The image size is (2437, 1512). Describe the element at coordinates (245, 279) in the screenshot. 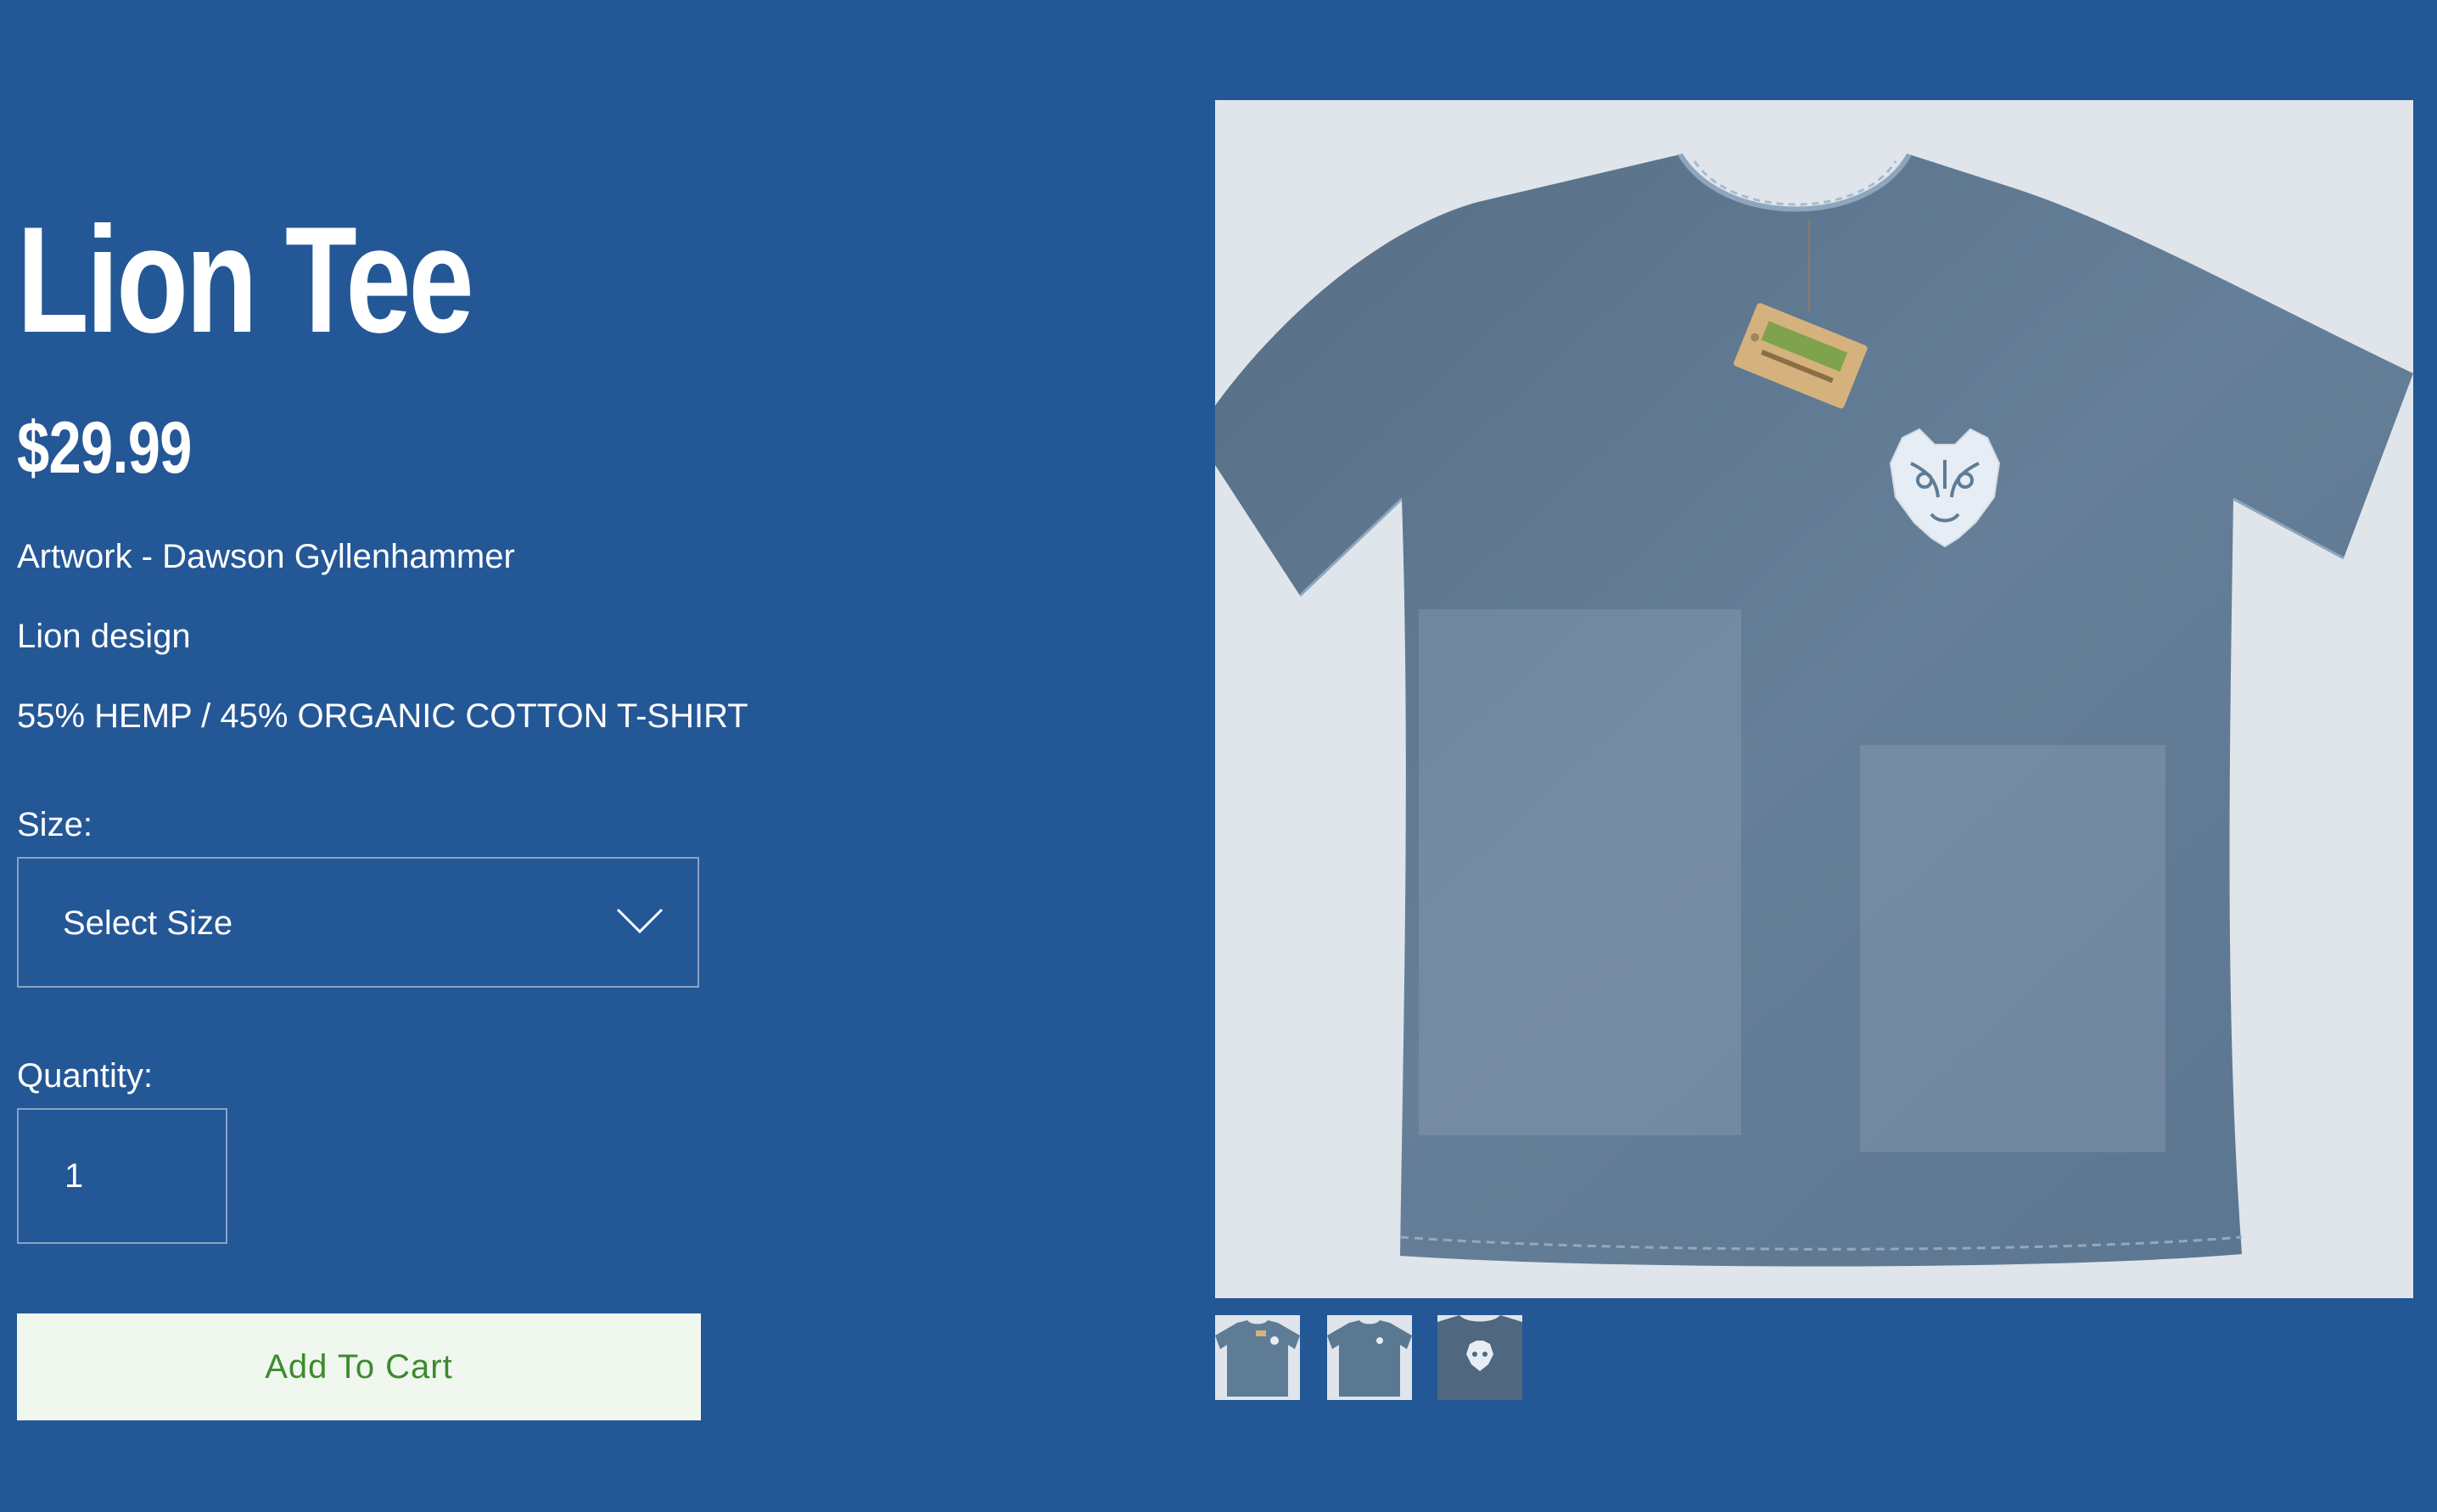

I see `product-title: Lion Tee` at that location.